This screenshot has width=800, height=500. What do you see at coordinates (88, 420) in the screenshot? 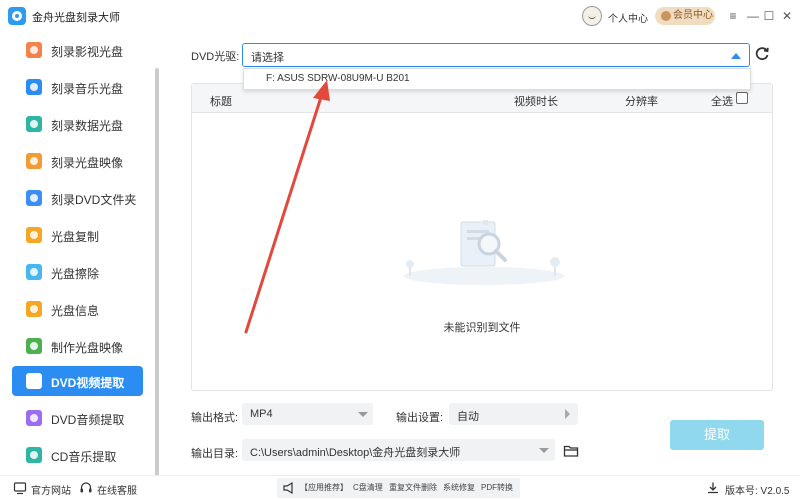
I see `sidebar-item-label: DVD音频提取` at bounding box center [88, 420].